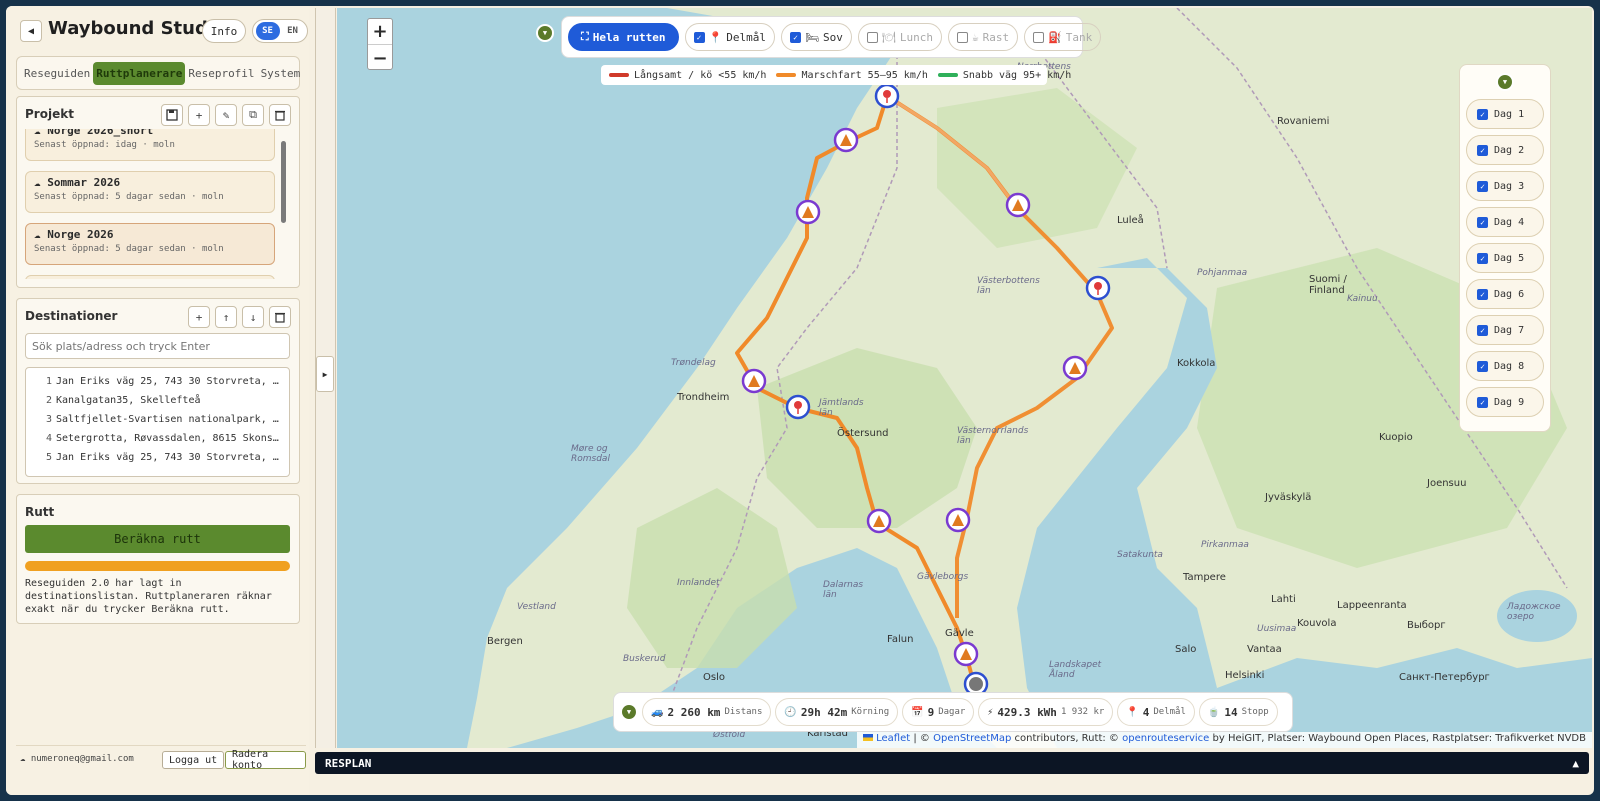 The width and height of the screenshot is (1600, 801). What do you see at coordinates (1505, 294) in the screenshot?
I see `day-toggle: ✓ Dag 6` at bounding box center [1505, 294].